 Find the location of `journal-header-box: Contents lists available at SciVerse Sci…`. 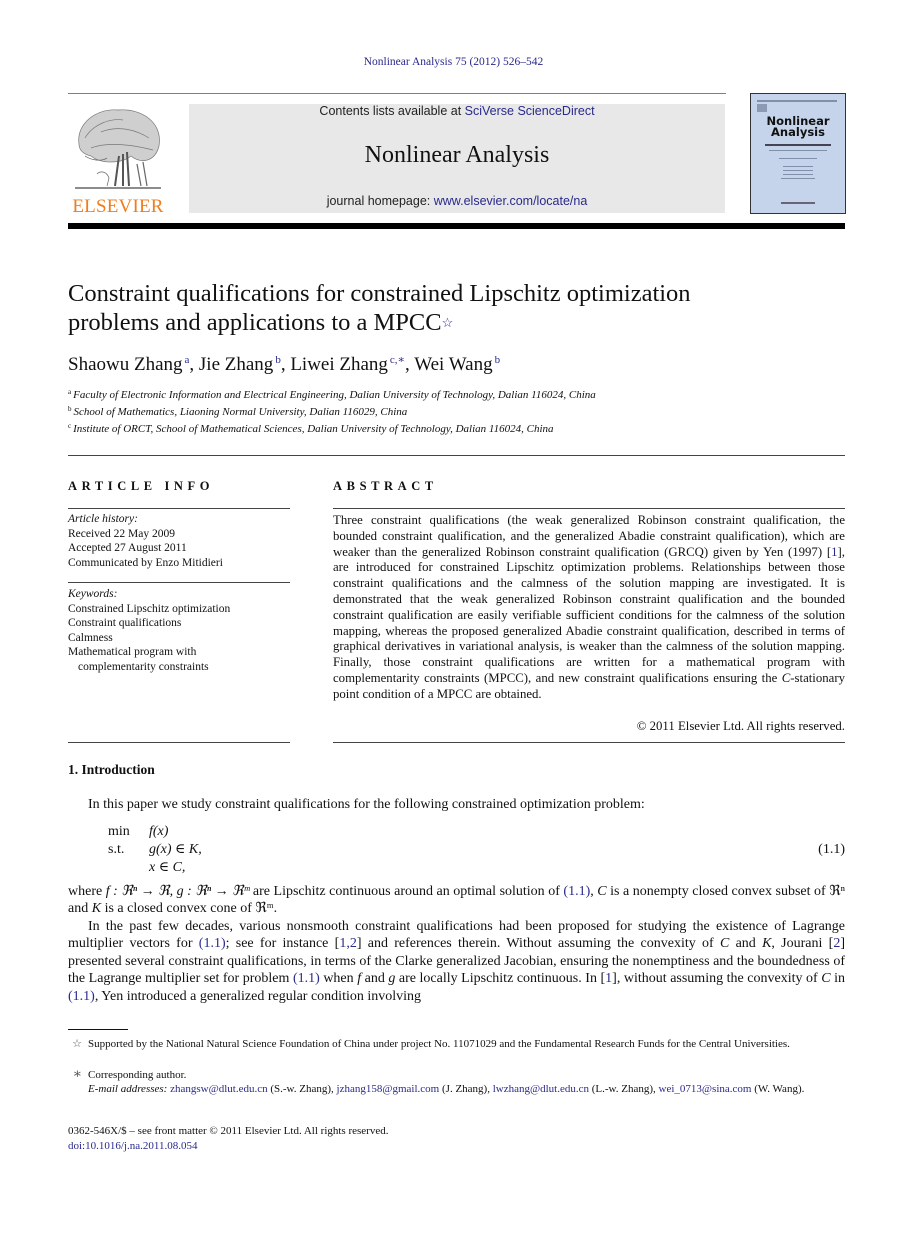

journal-header-box: Contents lists available at SciVerse Sci… is located at coordinates (457, 158).